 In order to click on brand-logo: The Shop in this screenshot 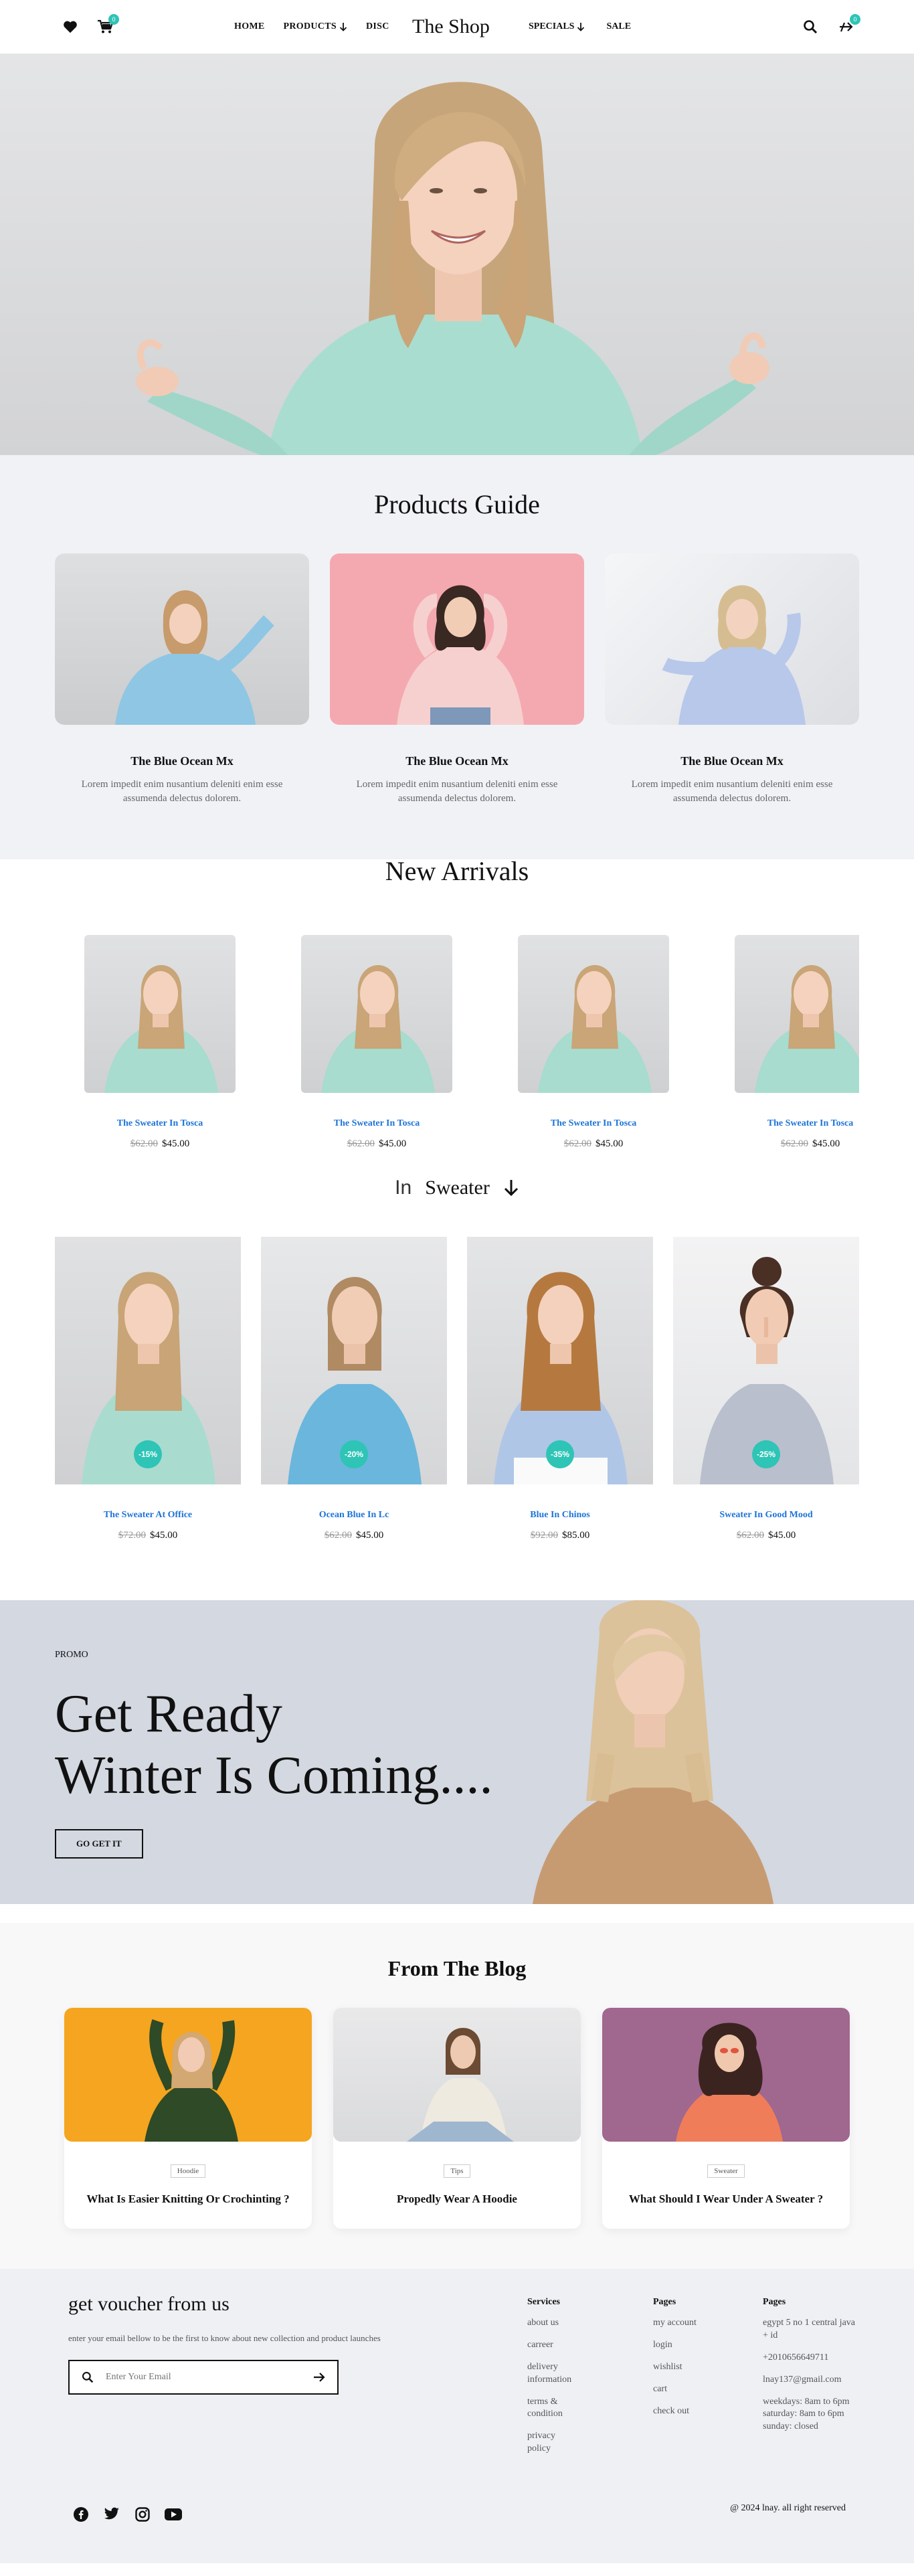, I will do `click(451, 26)`.